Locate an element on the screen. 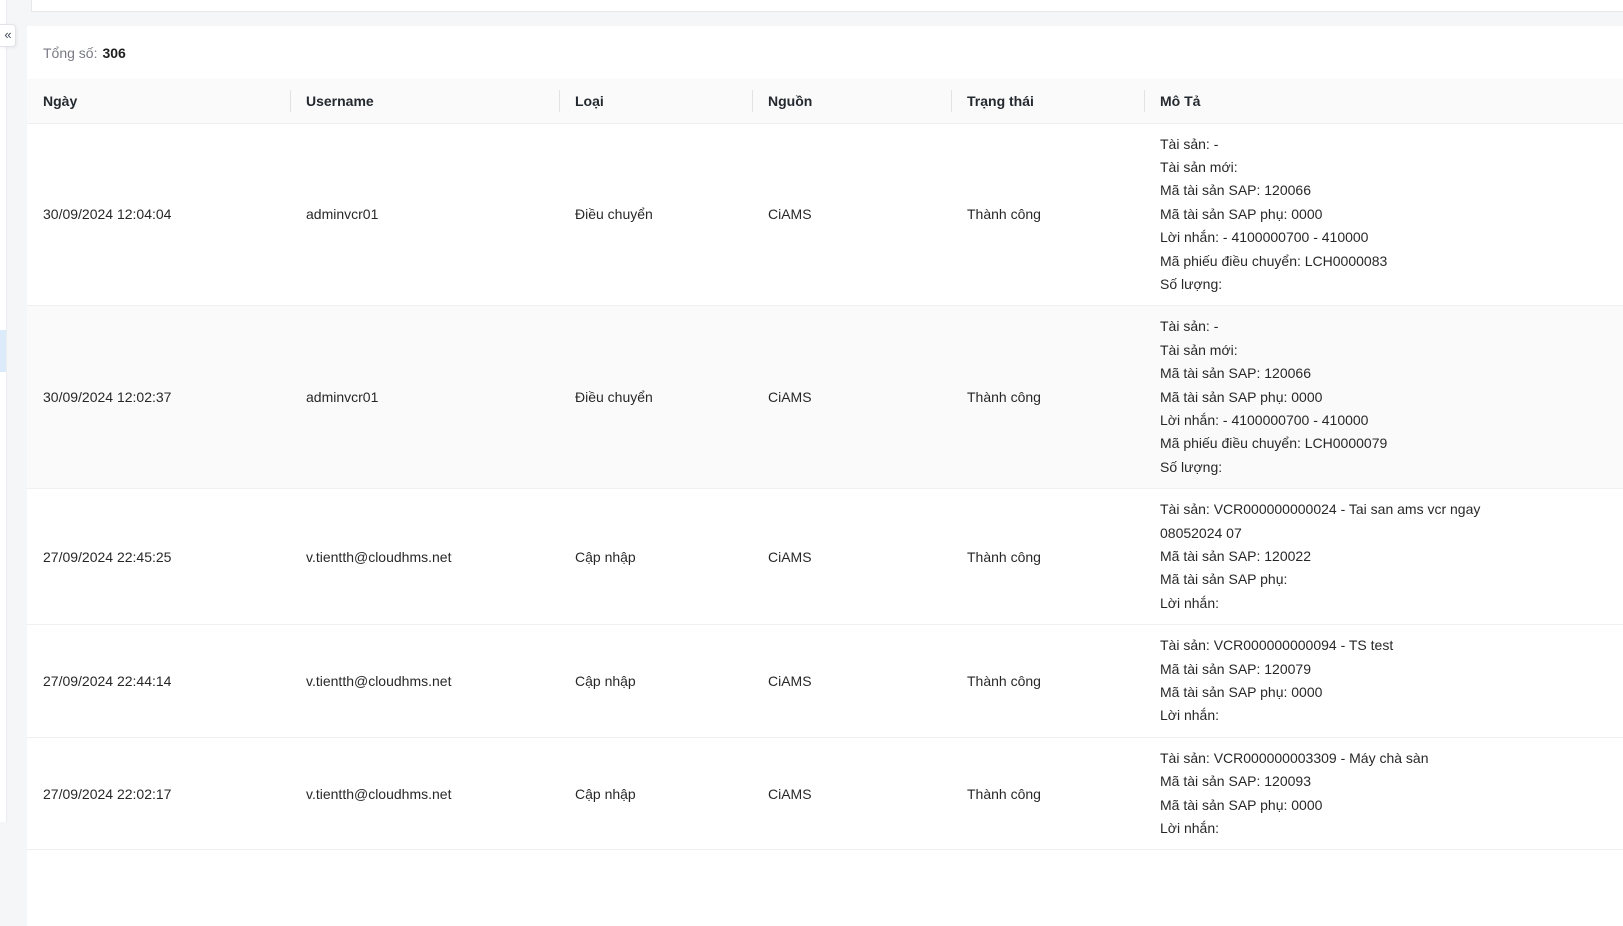 This screenshot has height=926, width=1623. column-header-type: Loại is located at coordinates (655, 101).